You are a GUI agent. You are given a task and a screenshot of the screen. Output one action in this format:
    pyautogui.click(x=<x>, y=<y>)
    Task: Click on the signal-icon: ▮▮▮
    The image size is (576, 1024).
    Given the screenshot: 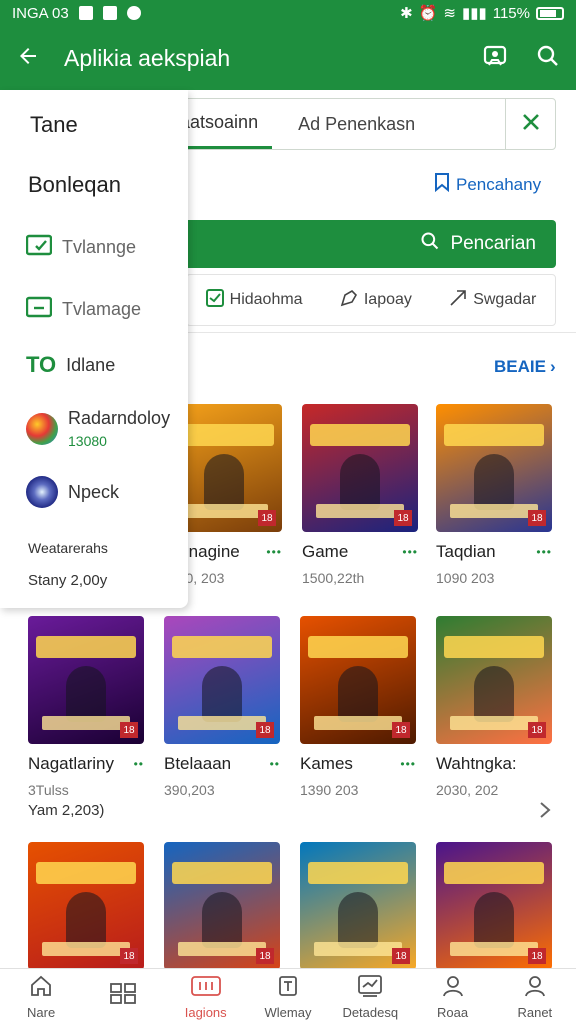 What is the action you would take?
    pyautogui.click(x=474, y=13)
    